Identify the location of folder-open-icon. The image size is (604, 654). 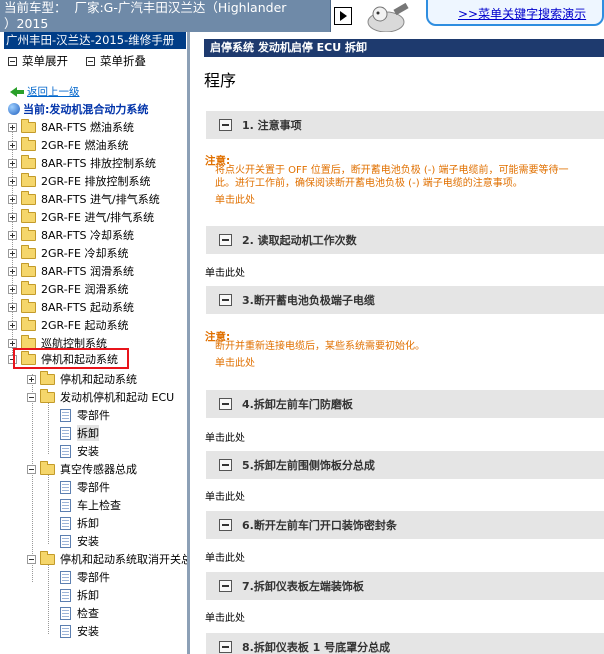
(47, 467).